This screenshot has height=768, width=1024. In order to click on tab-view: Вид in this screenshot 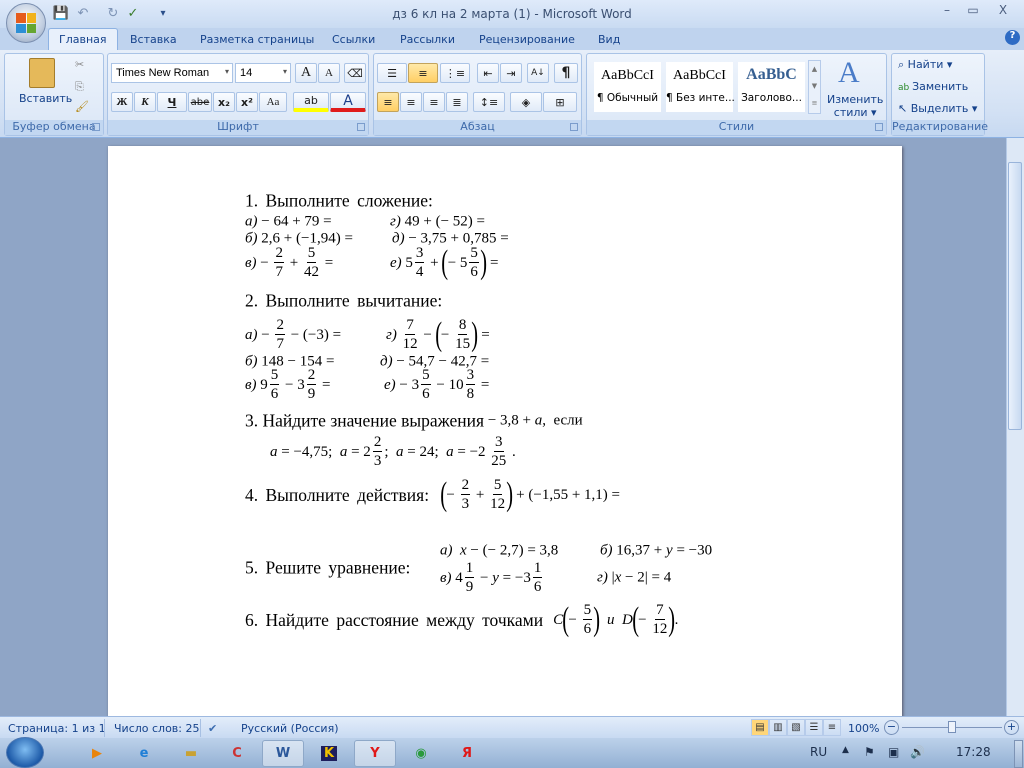, I will do `click(609, 40)`.